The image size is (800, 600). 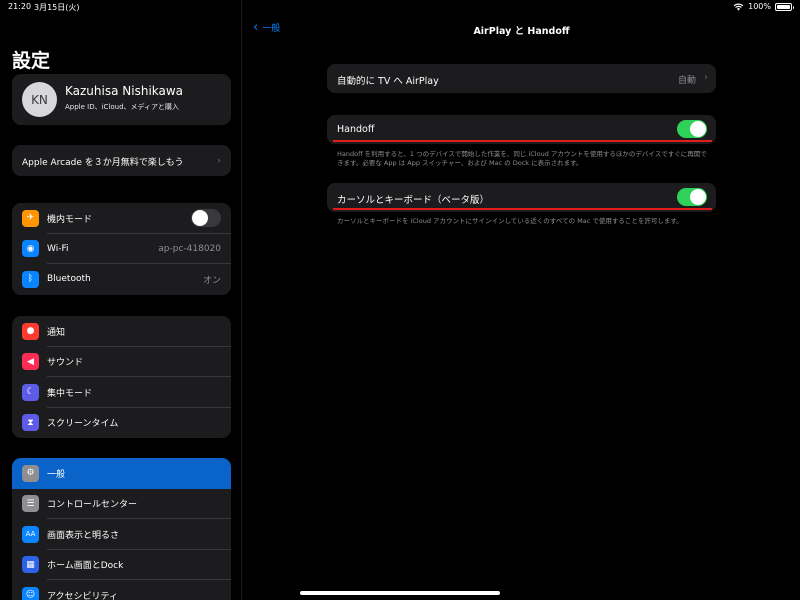 What do you see at coordinates (57, 7) in the screenshot?
I see `status-date: 3月15日(火)` at bounding box center [57, 7].